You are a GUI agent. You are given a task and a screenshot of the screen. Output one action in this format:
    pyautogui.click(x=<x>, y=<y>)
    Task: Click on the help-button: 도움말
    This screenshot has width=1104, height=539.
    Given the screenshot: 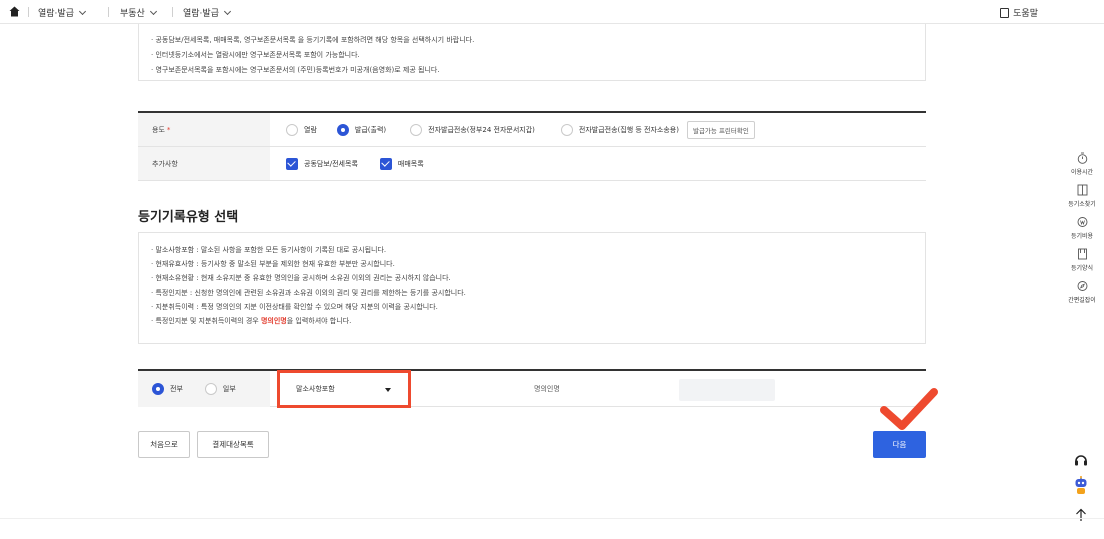 What is the action you would take?
    pyautogui.click(x=1019, y=12)
    